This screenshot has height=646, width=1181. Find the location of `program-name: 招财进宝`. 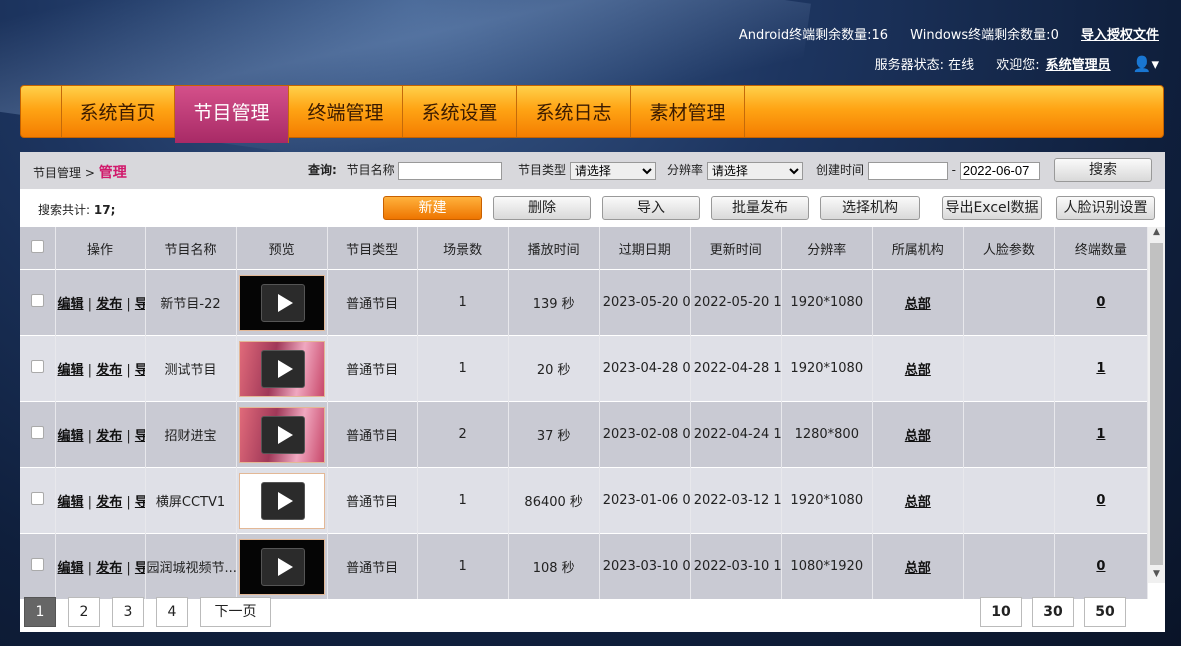

program-name: 招财进宝 is located at coordinates (191, 434).